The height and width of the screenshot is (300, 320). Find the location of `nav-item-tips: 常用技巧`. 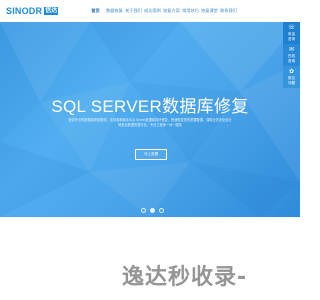

nav-item-tips: 常用技巧 is located at coordinates (190, 11).